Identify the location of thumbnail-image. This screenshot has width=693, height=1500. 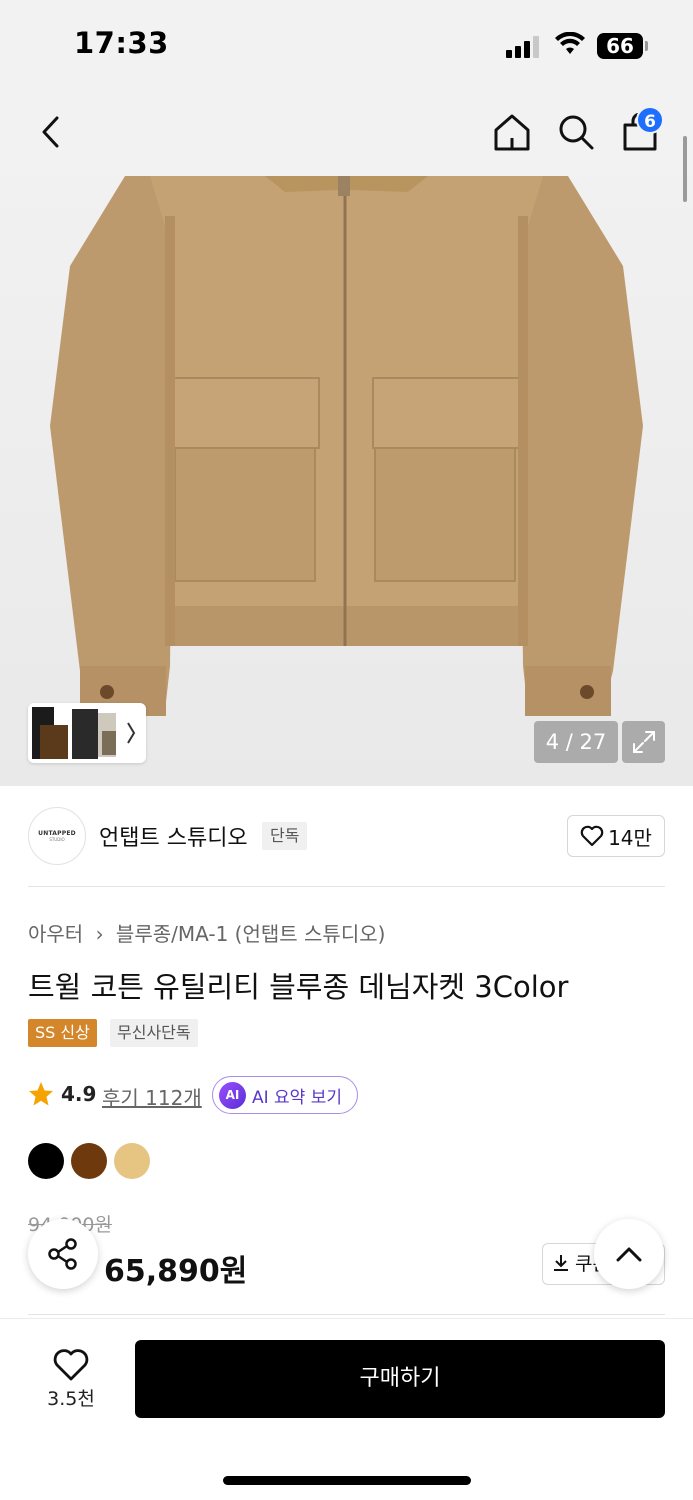
(84, 733).